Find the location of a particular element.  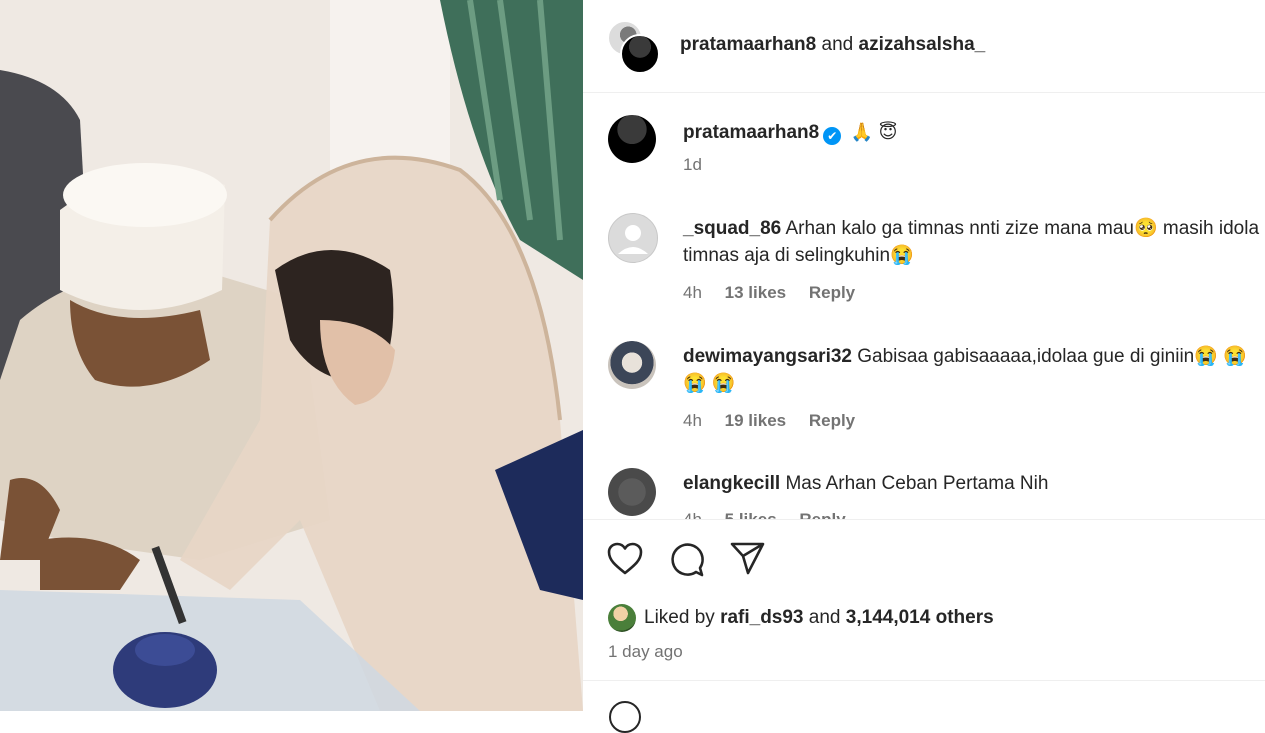

collab-avatars is located at coordinates (633, 47).